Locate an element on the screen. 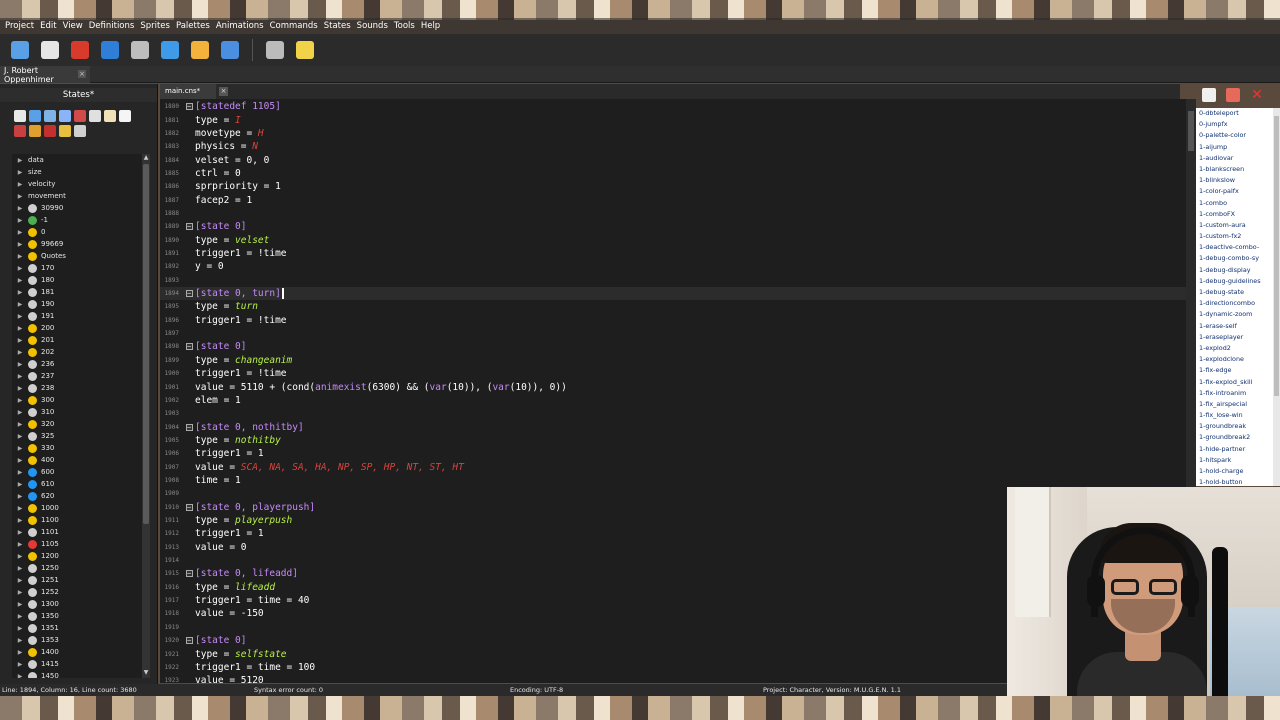  code-line: 1896 trigger1 = !time is located at coordinates (673, 320).